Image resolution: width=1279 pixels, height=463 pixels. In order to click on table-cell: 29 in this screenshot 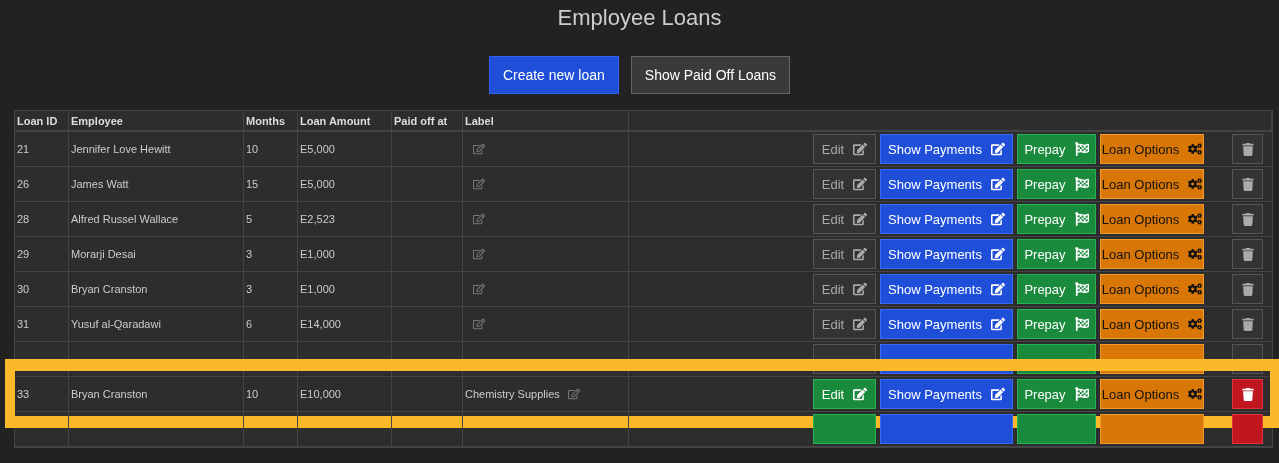, I will do `click(23, 254)`.